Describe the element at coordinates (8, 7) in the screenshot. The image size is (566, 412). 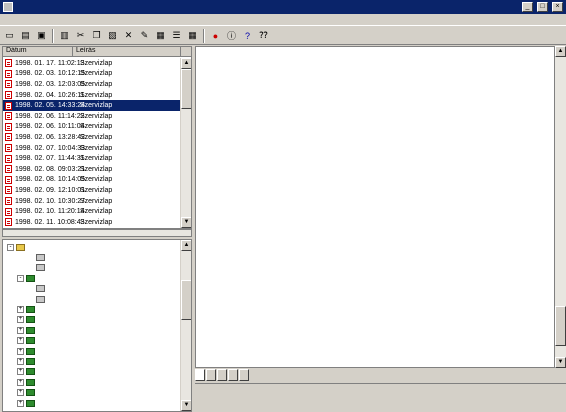
I see `app-icon` at that location.